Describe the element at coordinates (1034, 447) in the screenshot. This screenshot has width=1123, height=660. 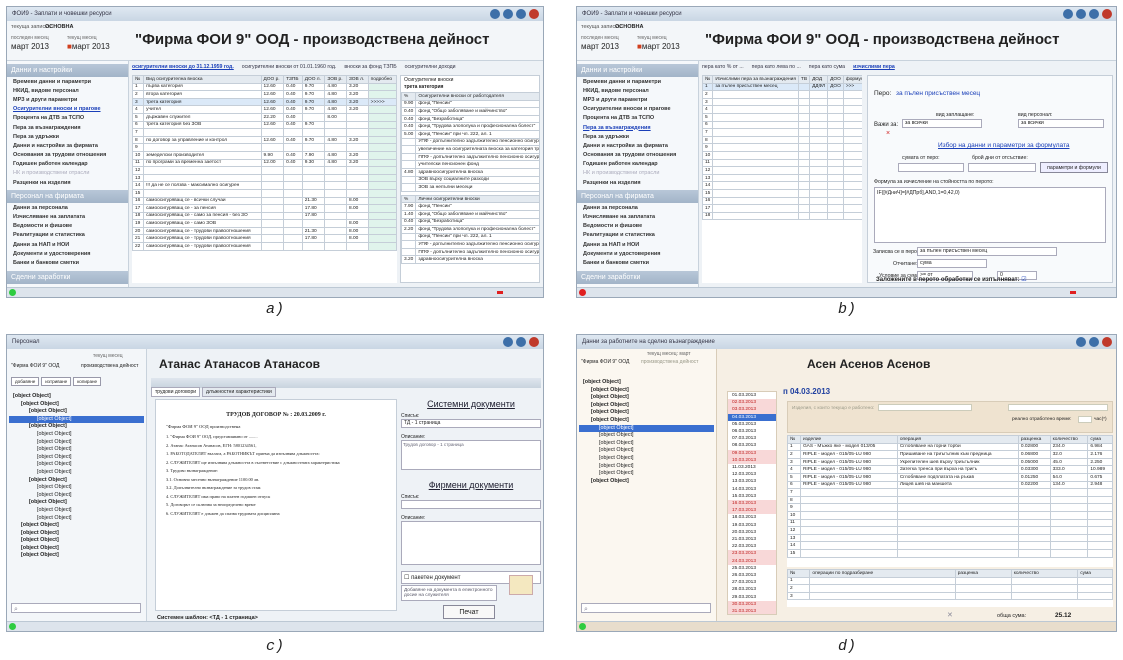
I see `table-cell: 0.02800` at that location.